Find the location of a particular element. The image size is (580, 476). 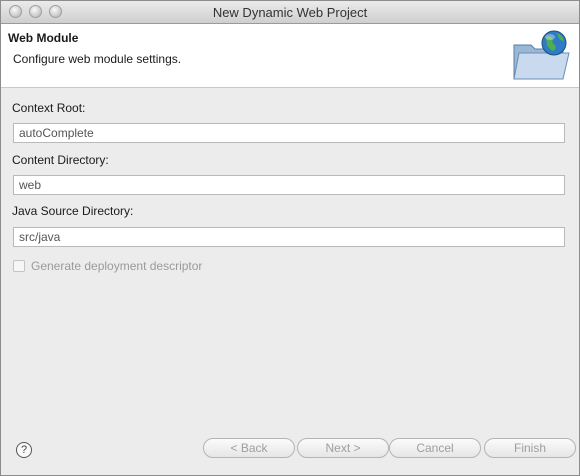

next-button: Next > is located at coordinates (343, 448).